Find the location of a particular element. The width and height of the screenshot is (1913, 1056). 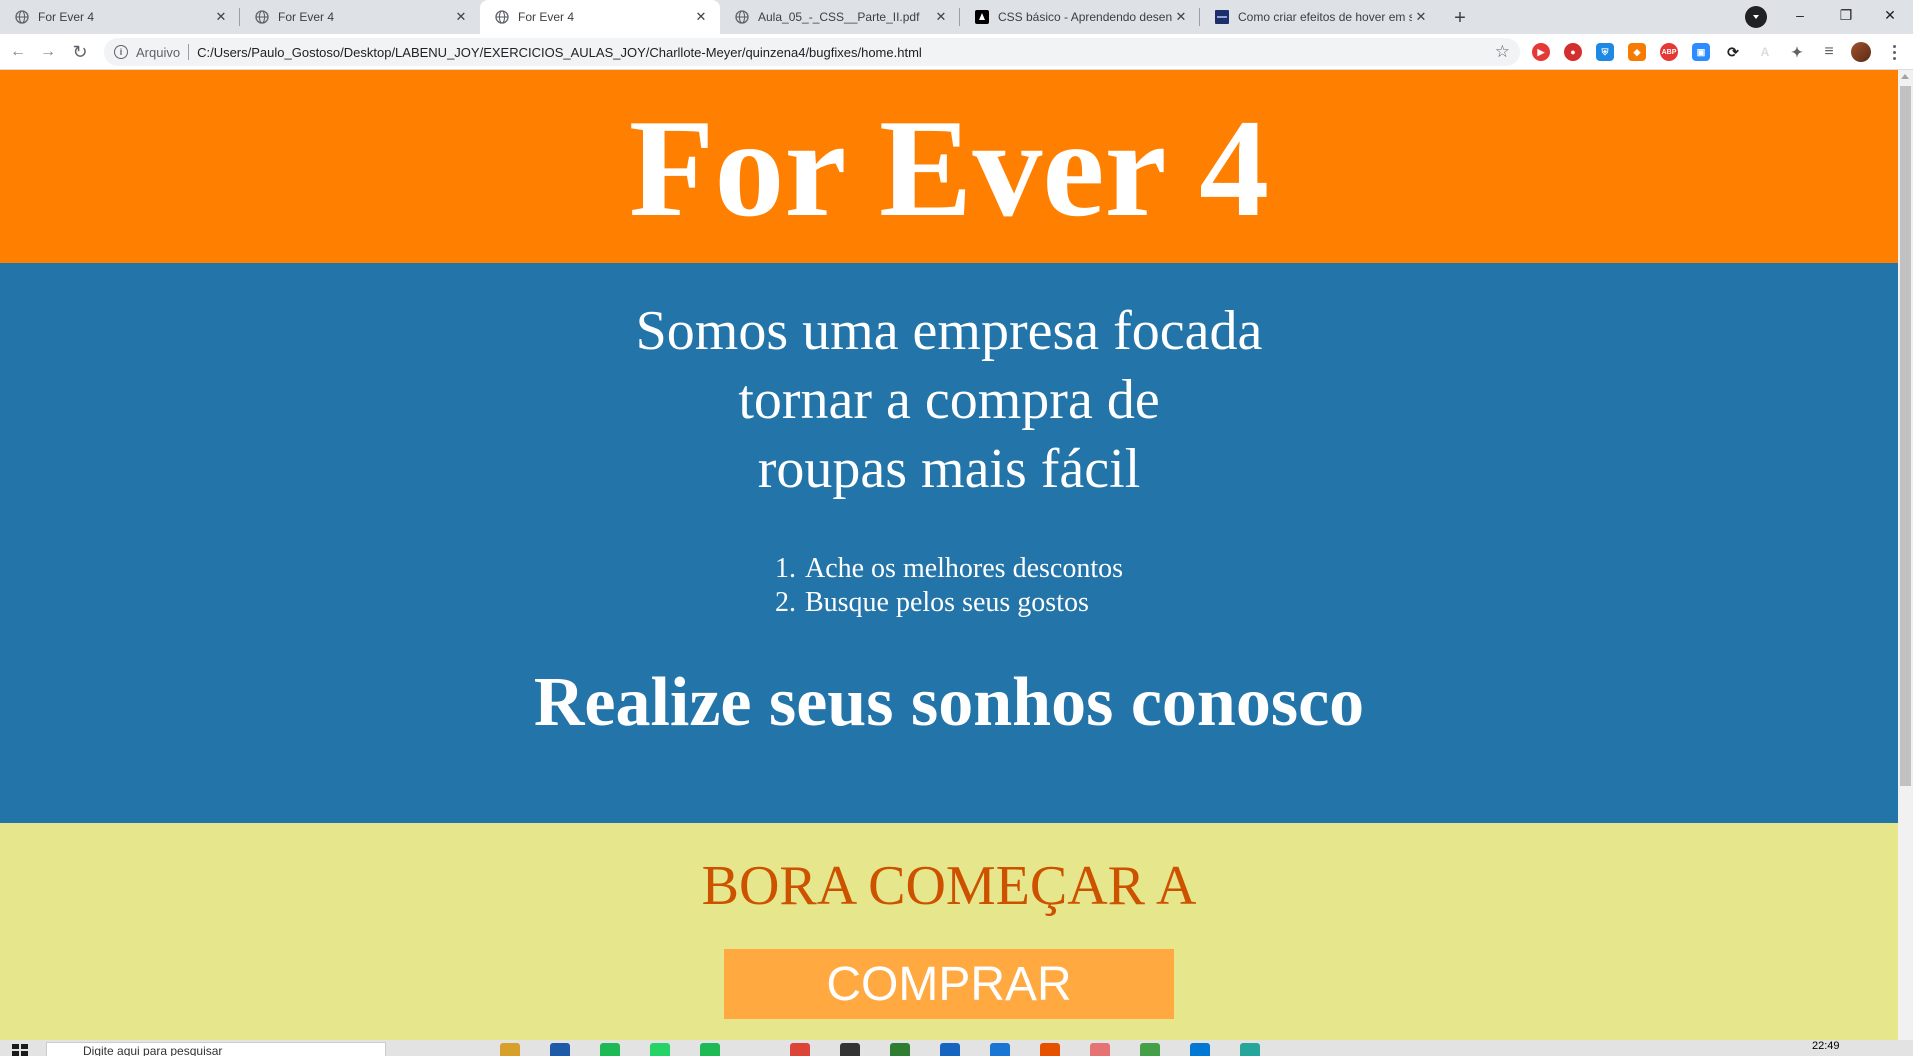

playlist-extension-icon: ≡ is located at coordinates (1829, 52).